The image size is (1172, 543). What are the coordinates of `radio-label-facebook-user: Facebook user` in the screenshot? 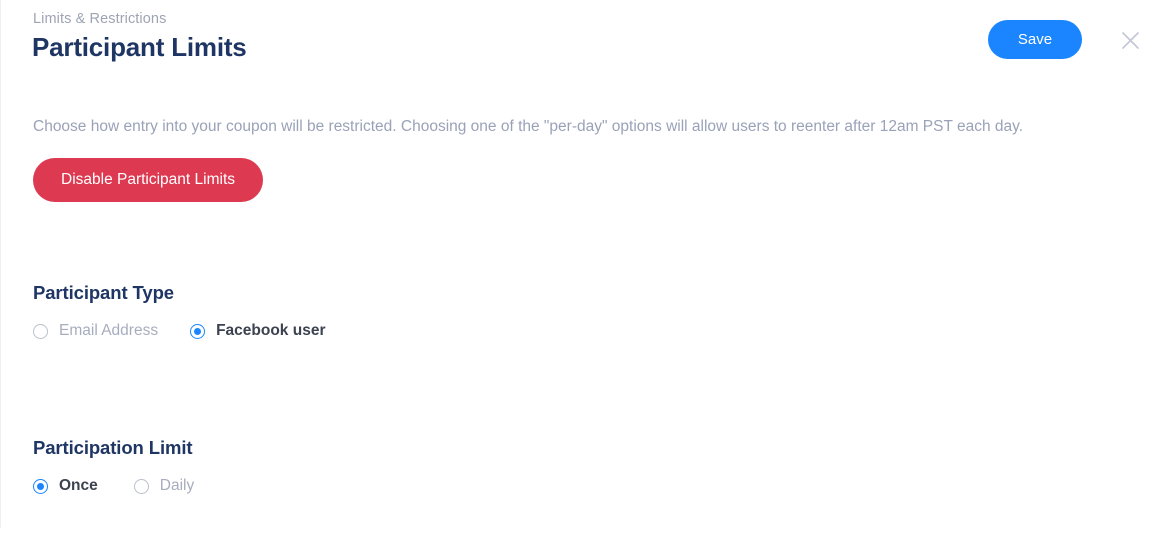 It's located at (271, 330).